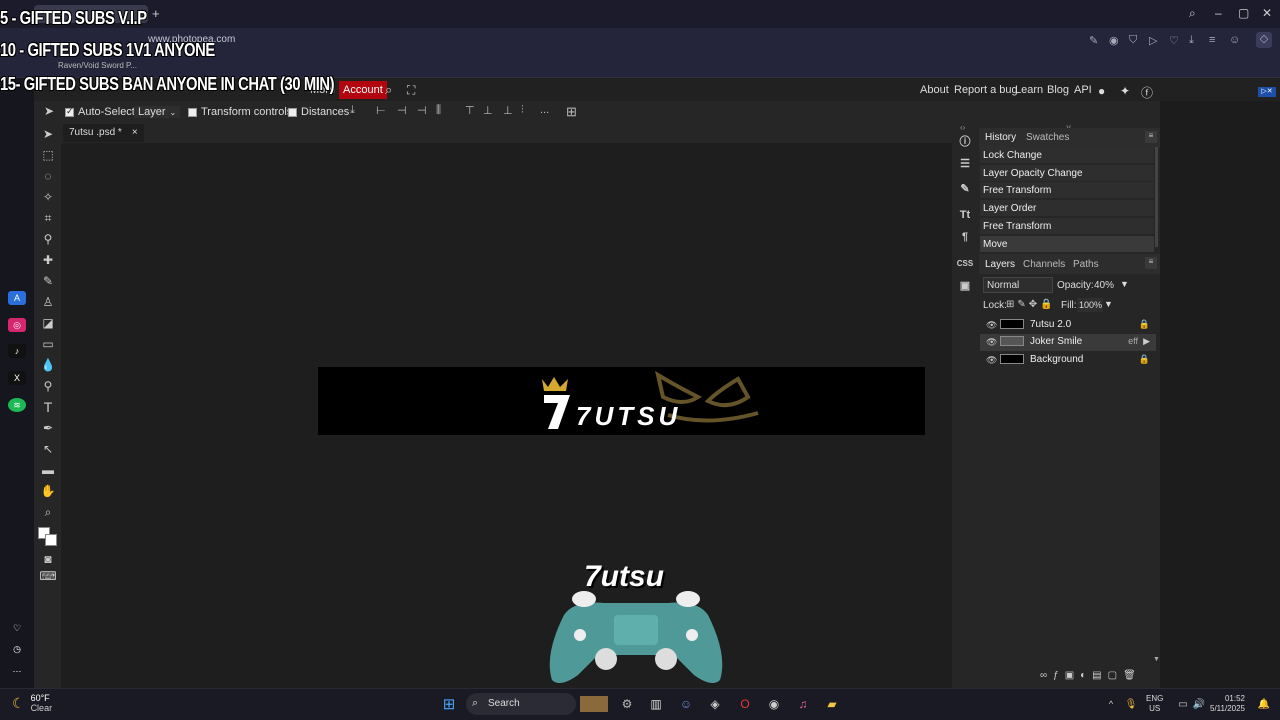 Image resolution: width=1280 pixels, height=720 pixels. I want to click on fill-value: 100%, so click(1090, 305).